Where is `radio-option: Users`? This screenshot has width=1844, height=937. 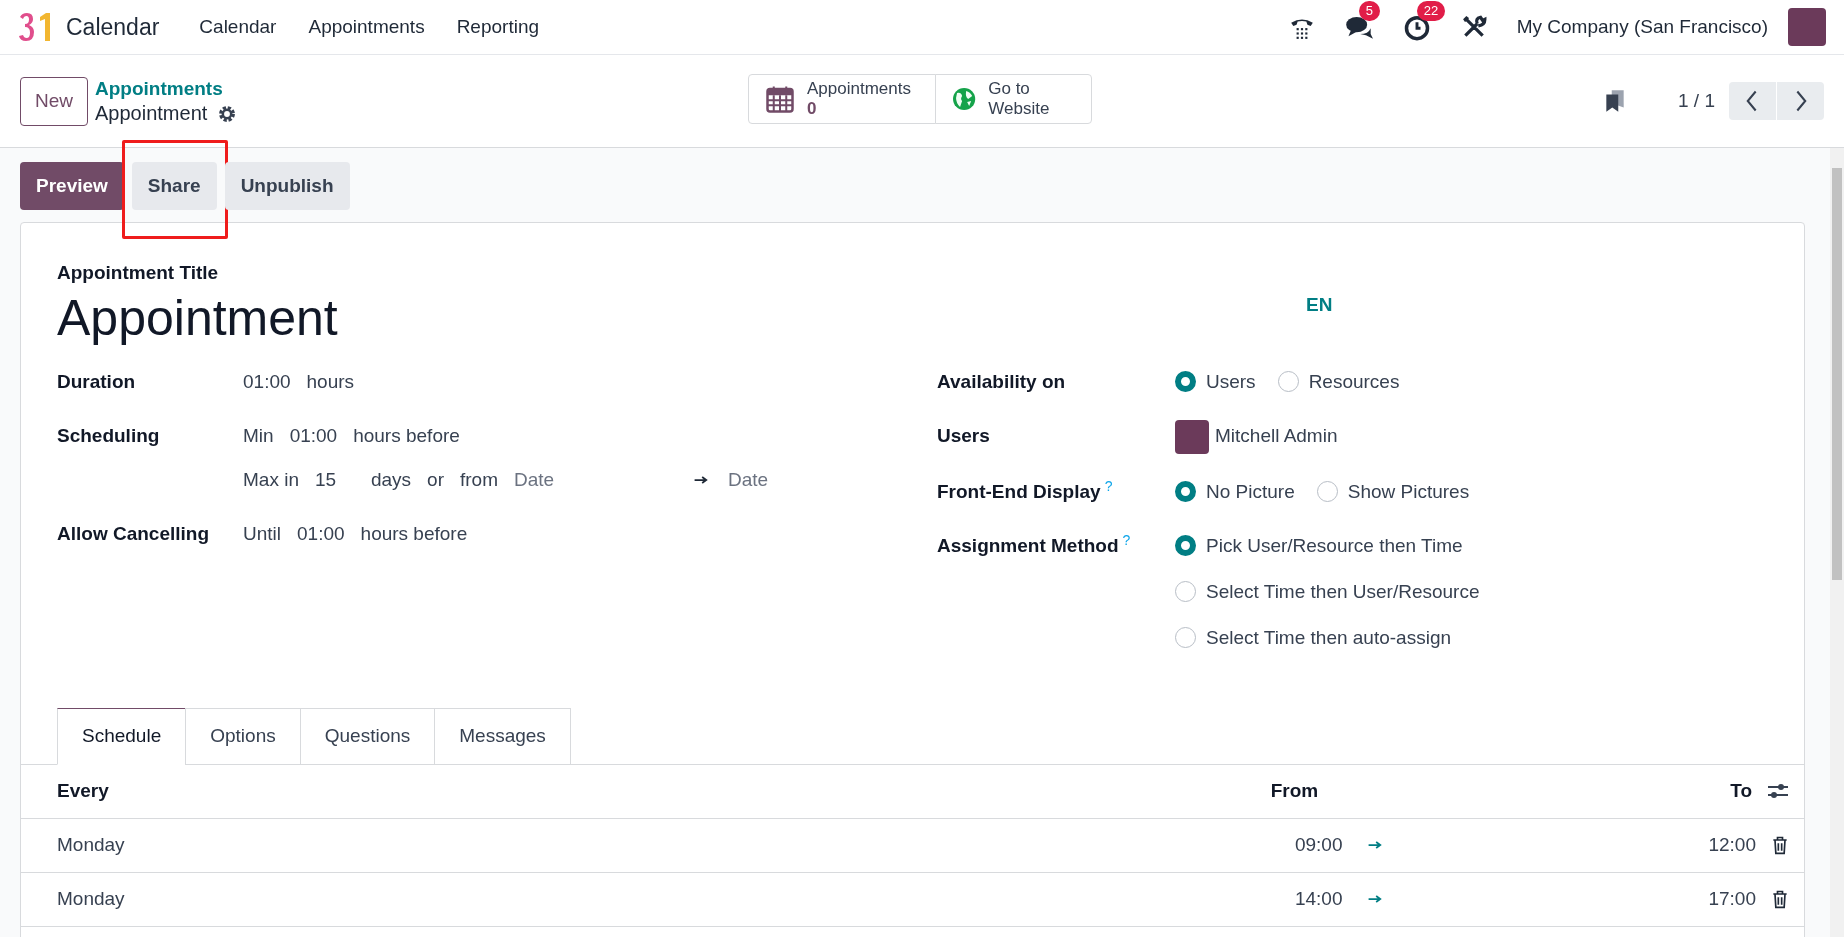
radio-option: Users is located at coordinates (1215, 381).